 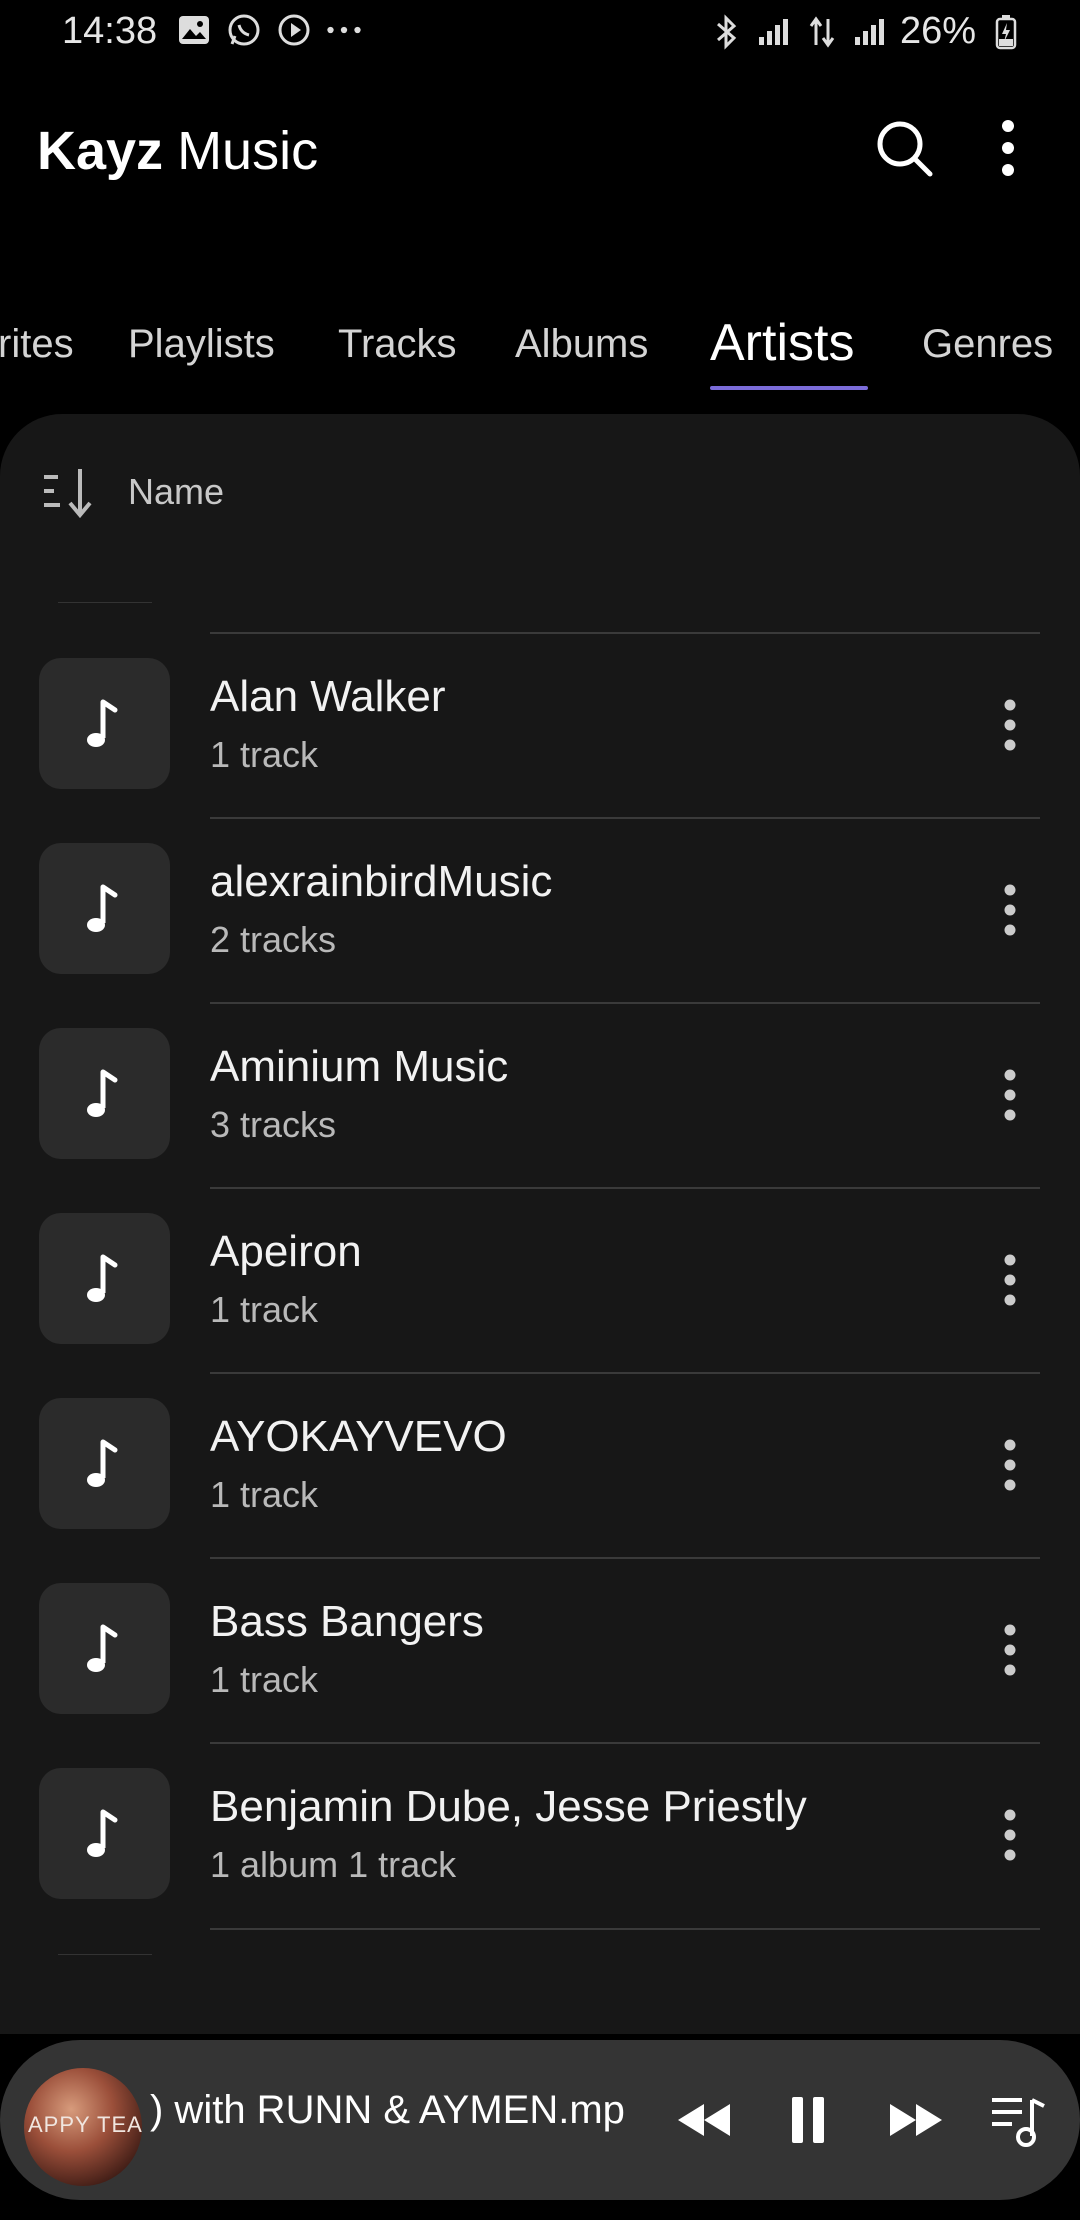 What do you see at coordinates (1006, 32) in the screenshot?
I see `battery-charging-icon` at bounding box center [1006, 32].